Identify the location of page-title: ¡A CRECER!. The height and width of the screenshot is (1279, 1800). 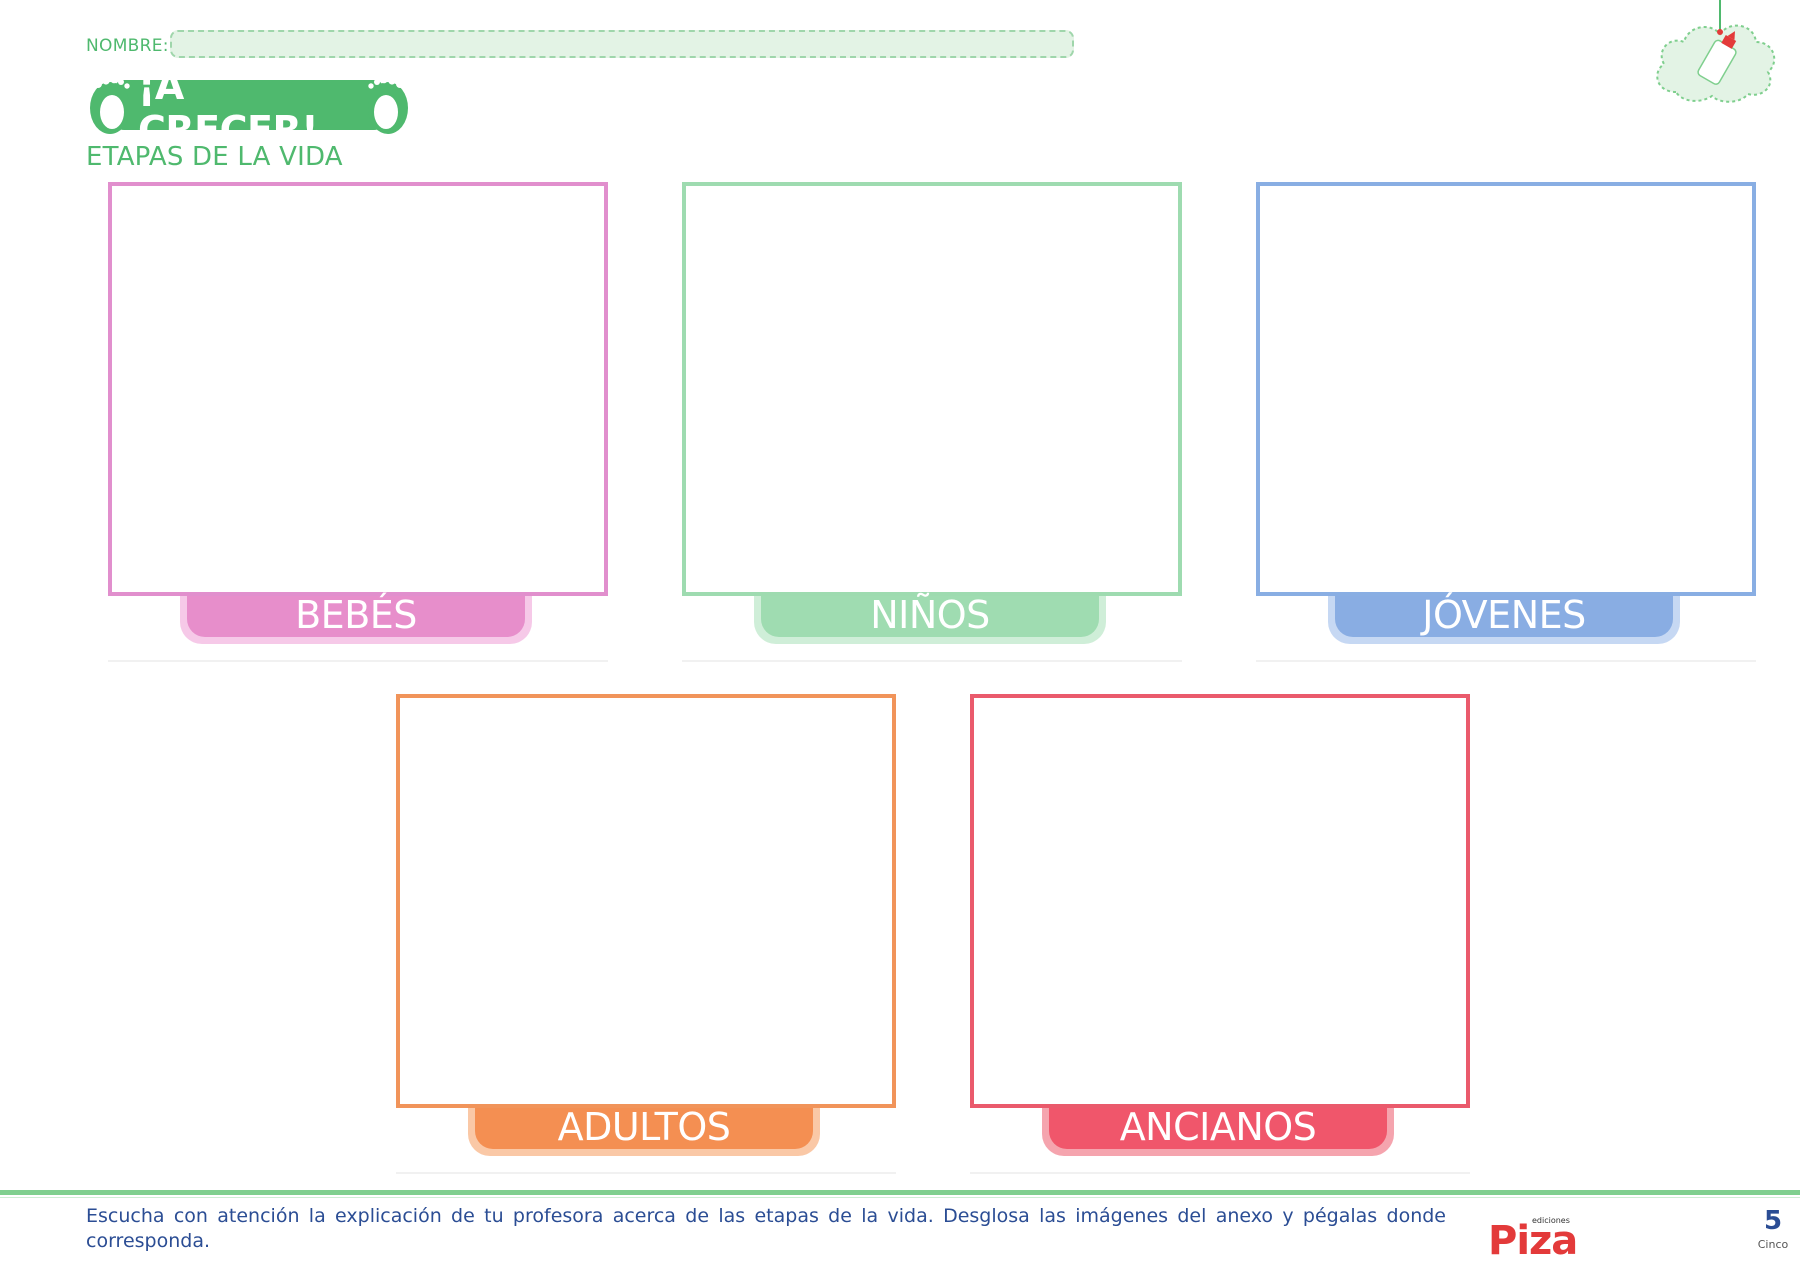
(228, 108).